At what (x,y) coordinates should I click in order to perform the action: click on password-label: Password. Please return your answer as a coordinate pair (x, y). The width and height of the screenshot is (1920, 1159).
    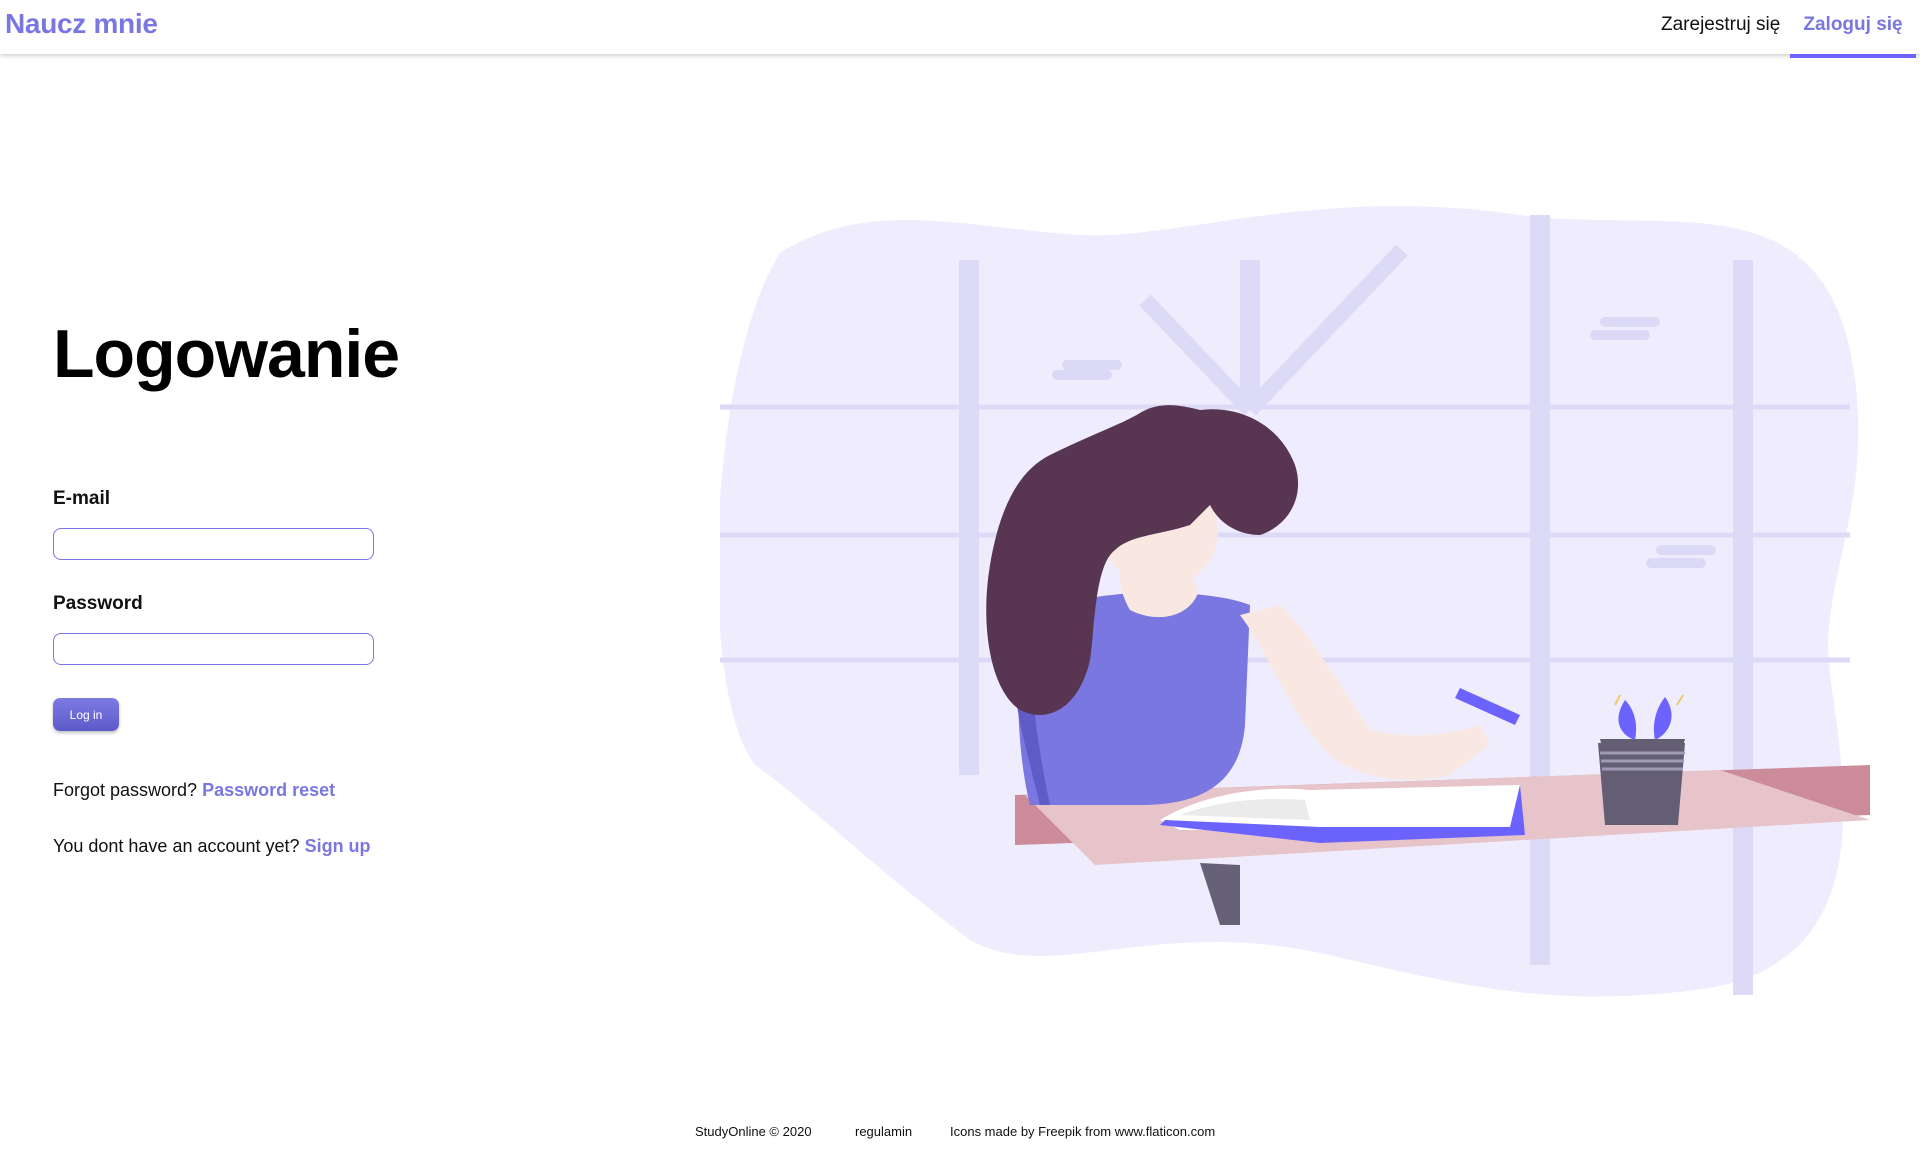
    Looking at the image, I should click on (98, 603).